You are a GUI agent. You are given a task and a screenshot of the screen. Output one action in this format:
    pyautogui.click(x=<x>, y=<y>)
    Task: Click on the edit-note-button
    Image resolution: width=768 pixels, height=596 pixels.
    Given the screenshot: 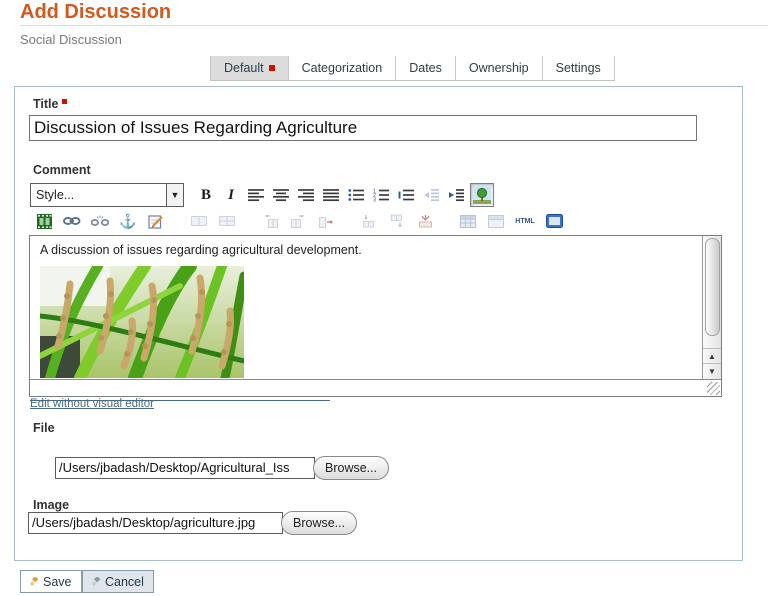 What is the action you would take?
    pyautogui.click(x=156, y=221)
    